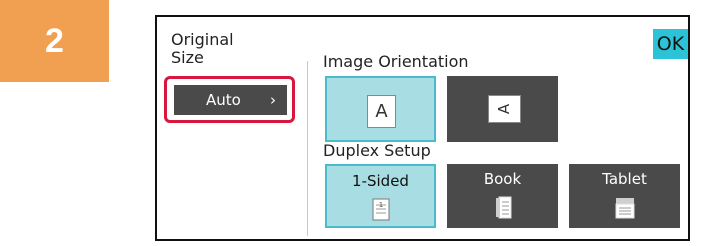 Image resolution: width=703 pixels, height=246 pixels. I want to click on original-size-label: Original Size, so click(202, 48).